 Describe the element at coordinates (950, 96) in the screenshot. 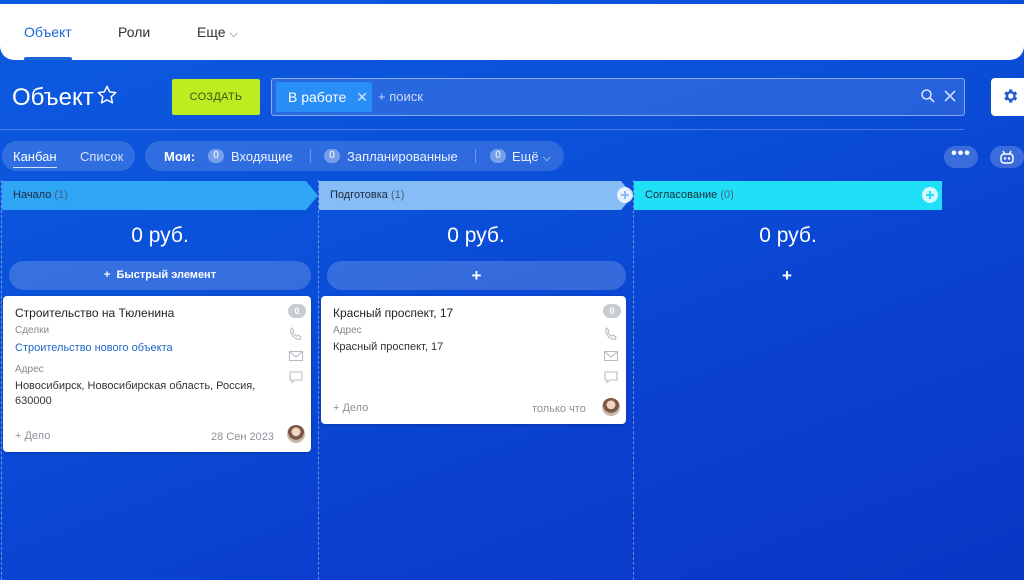

I see `clear-icon` at that location.